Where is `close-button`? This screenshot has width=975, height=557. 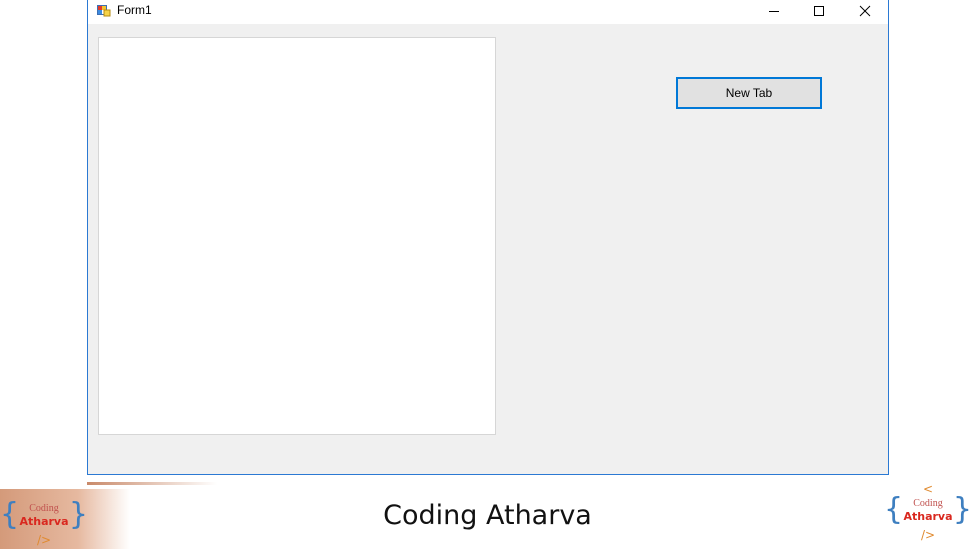
close-button is located at coordinates (865, 11).